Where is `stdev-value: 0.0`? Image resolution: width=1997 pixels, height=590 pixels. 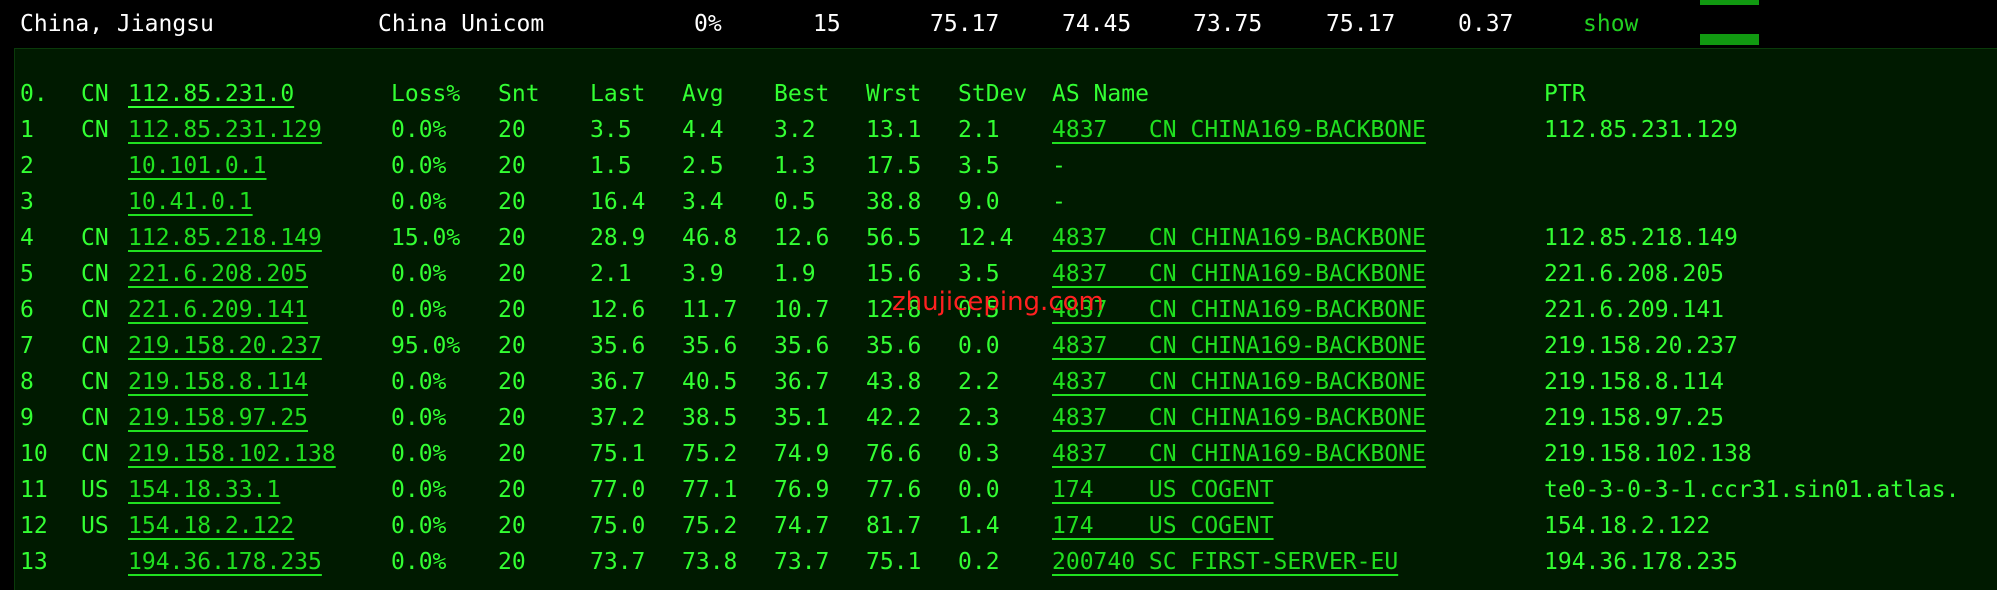 stdev-value: 0.0 is located at coordinates (979, 346).